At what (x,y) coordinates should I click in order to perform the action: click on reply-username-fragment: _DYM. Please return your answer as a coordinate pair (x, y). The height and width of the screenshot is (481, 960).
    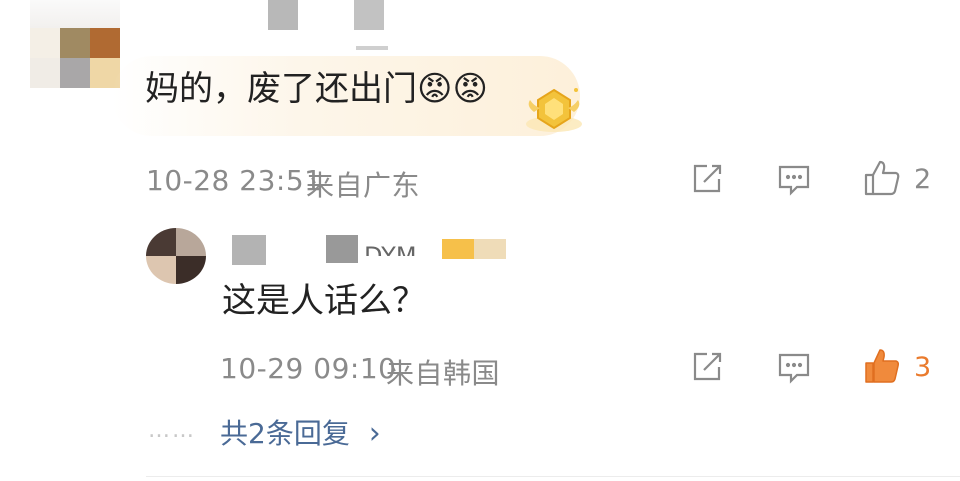
    Looking at the image, I should click on (384, 249).